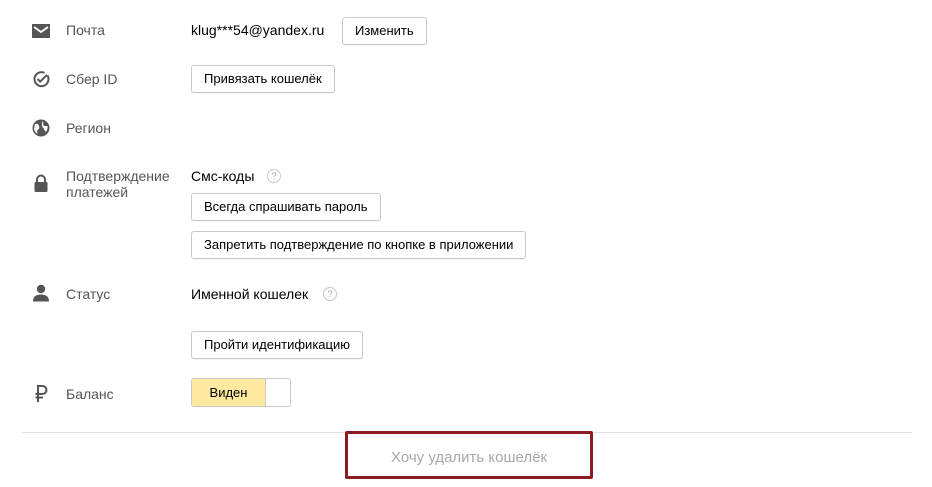  Describe the element at coordinates (97, 192) in the screenshot. I see `payment-confirmation-label-line2: платежей` at that location.